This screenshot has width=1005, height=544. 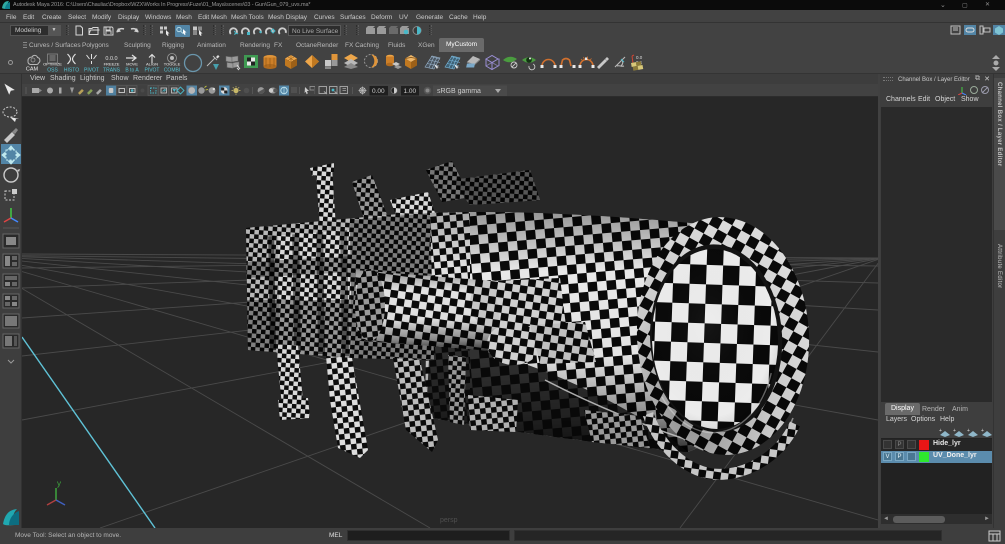 I want to click on svg-text: OSS, so click(x=52, y=71).